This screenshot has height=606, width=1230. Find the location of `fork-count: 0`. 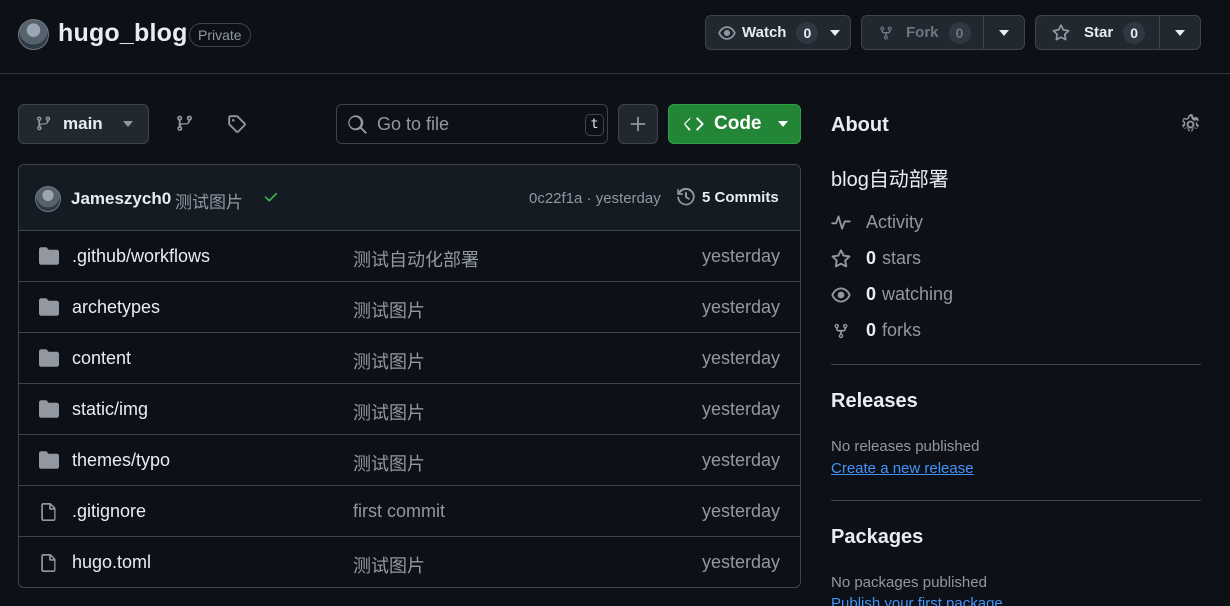

fork-count: 0 is located at coordinates (959, 32).